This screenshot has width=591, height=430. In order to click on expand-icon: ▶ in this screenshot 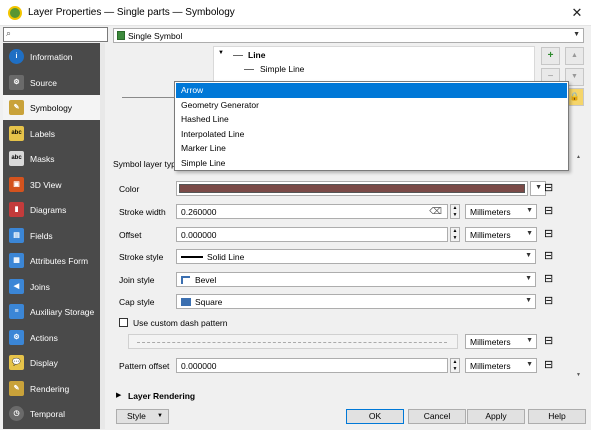, I will do `click(118, 395)`.